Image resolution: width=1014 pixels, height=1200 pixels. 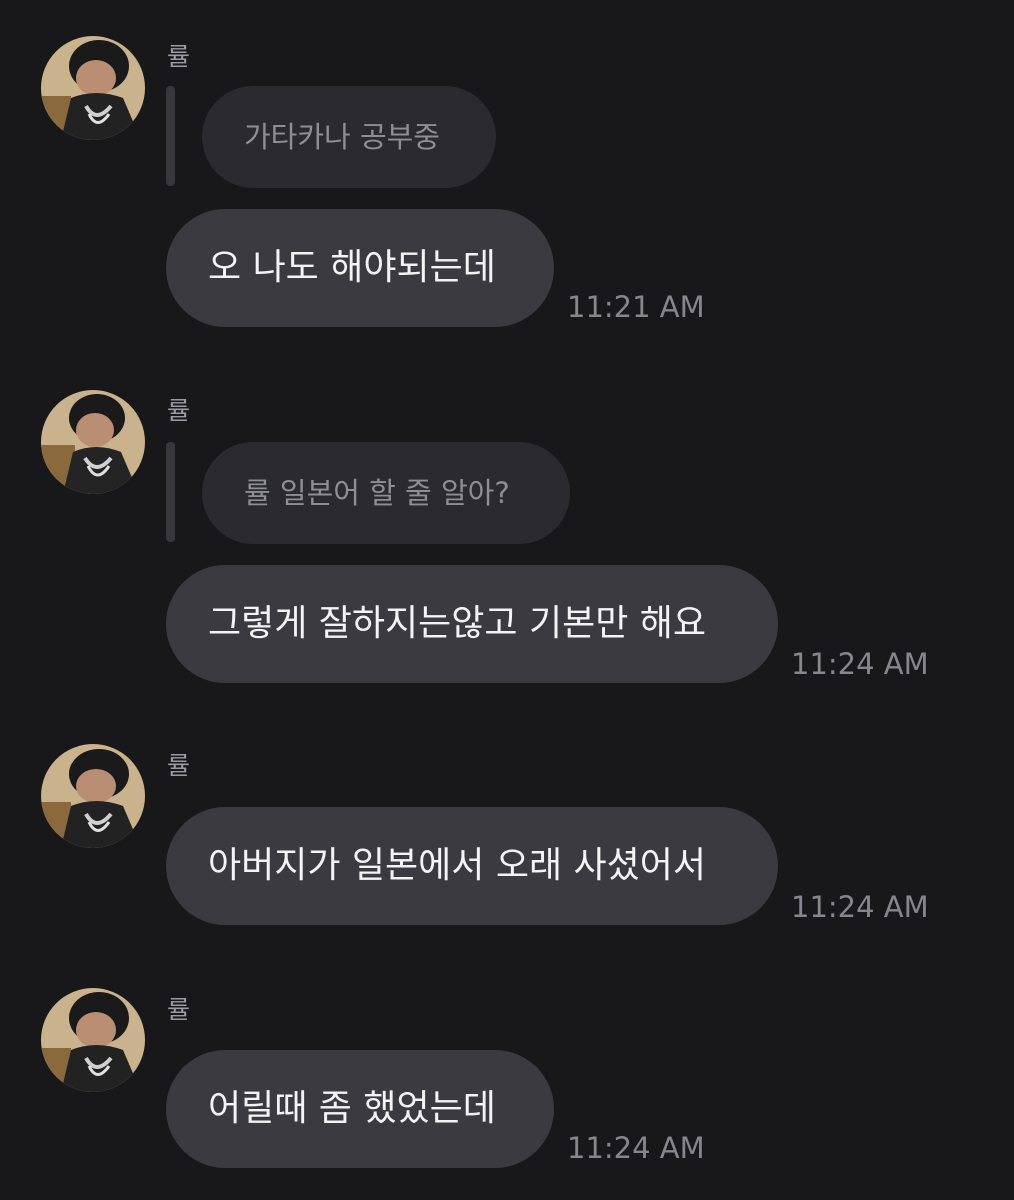 What do you see at coordinates (360, 1109) in the screenshot?
I see `message-bubble: 어릴때 좀 했었는데` at bounding box center [360, 1109].